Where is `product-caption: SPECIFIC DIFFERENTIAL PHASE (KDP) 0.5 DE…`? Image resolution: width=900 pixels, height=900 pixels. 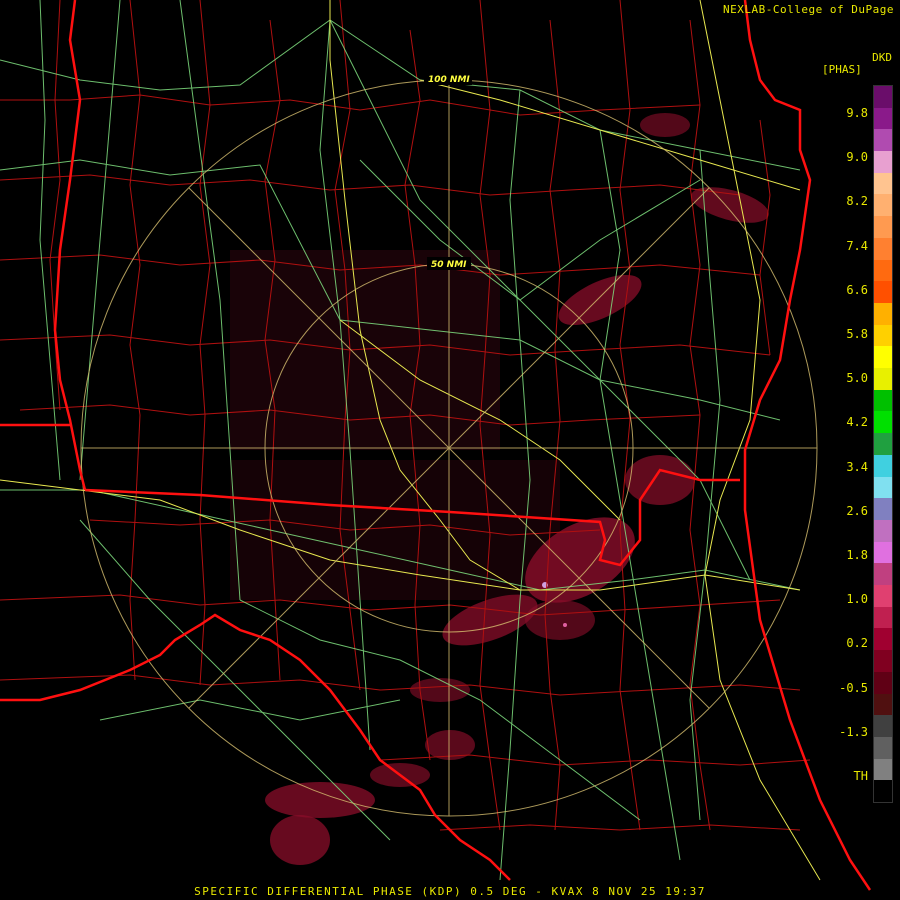
product-caption: SPECIFIC DIFFERENTIAL PHASE (KDP) 0.5 DE… is located at coordinates (450, 891).